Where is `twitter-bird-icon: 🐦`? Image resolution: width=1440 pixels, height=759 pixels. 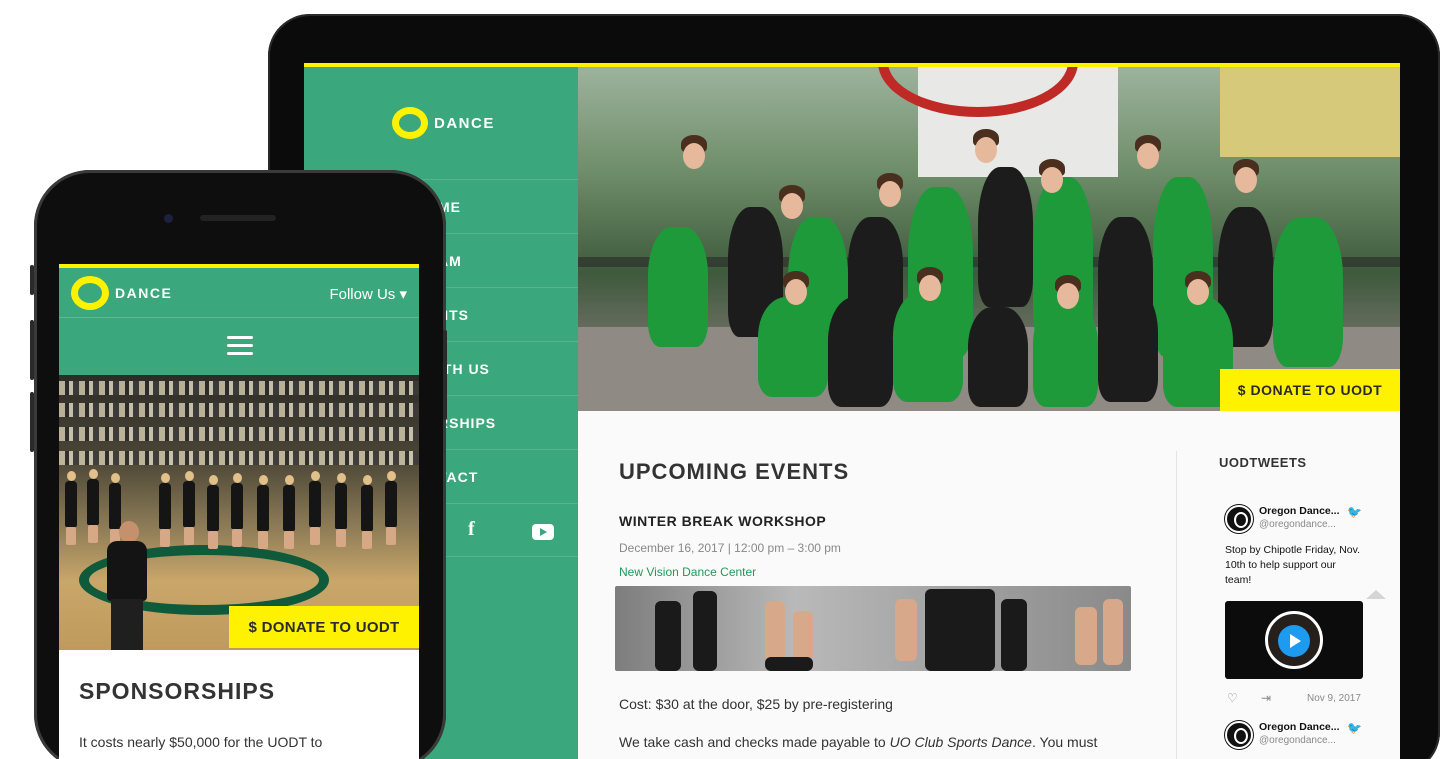
twitter-bird-icon: 🐦 is located at coordinates (1354, 728).